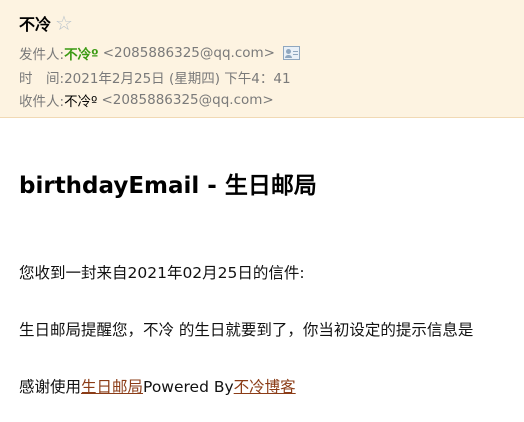 Image resolution: width=524 pixels, height=422 pixels. I want to click on sender-name: 不冷º, so click(81, 53).